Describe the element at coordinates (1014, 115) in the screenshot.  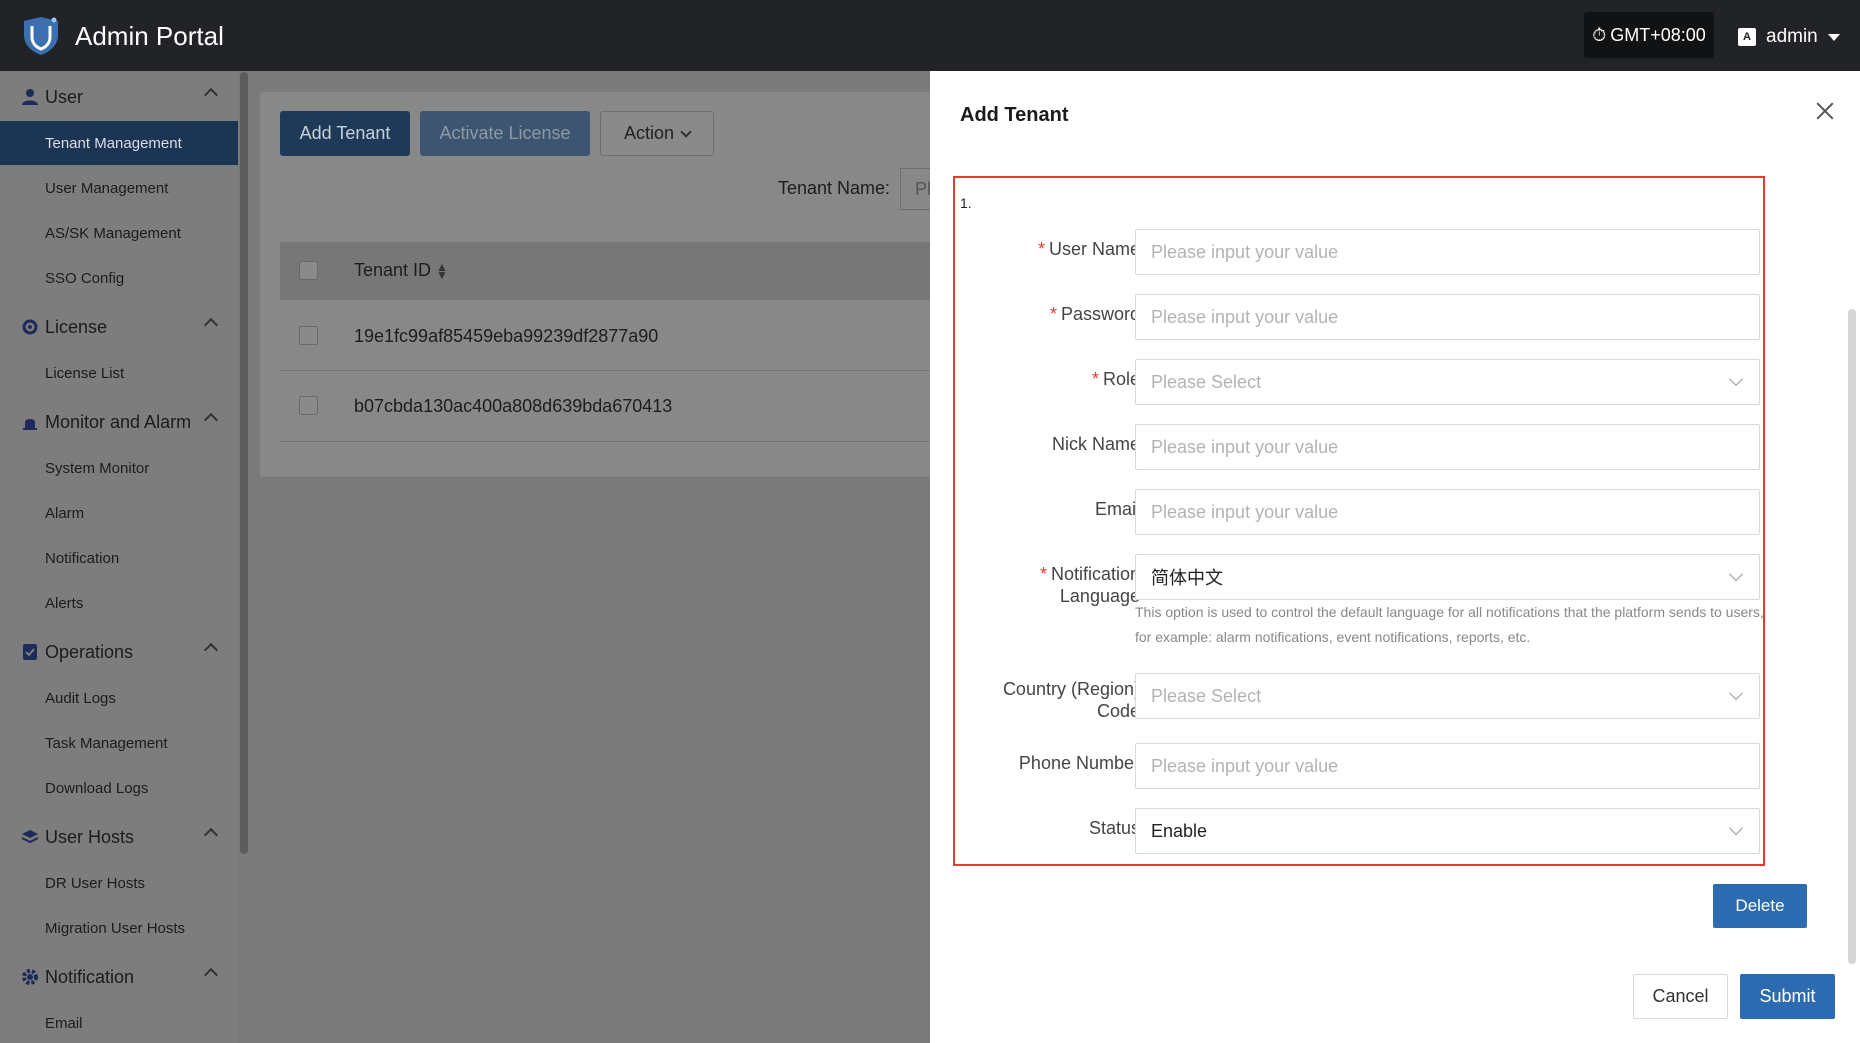
I see `drawer-title: Add Tenant` at that location.